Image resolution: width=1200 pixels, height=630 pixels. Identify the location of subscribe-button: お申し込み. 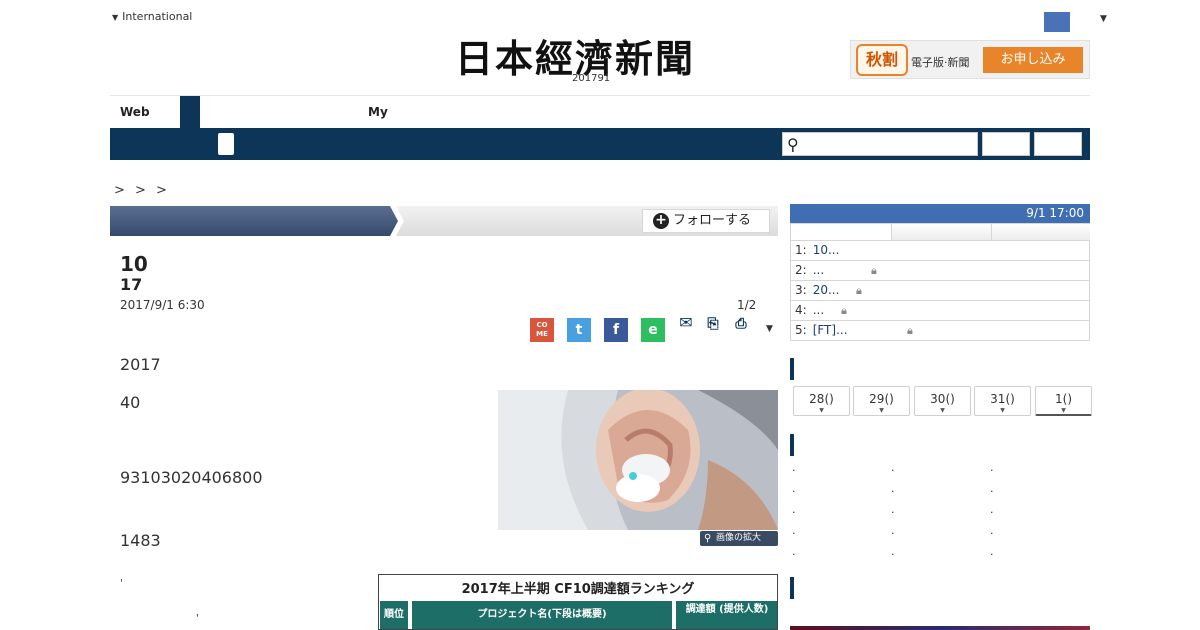
(1033, 60).